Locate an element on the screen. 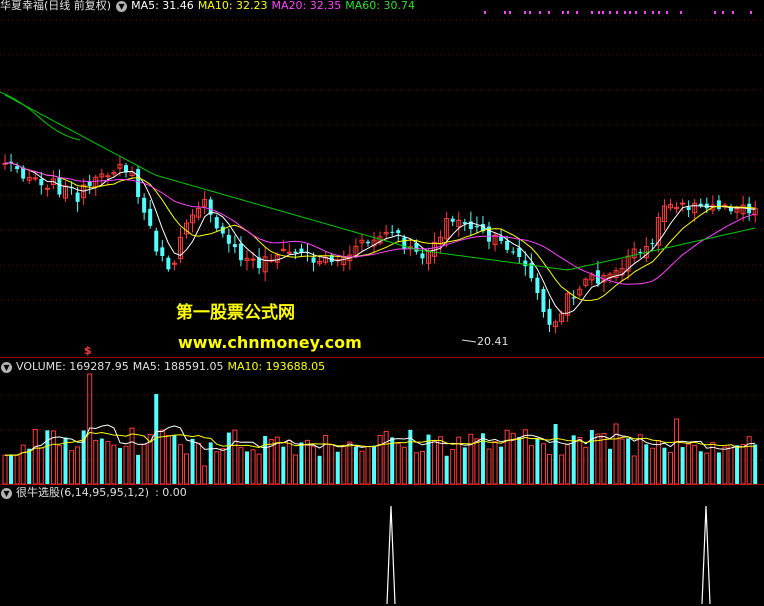 The image size is (764, 606). ma5-label: MA5: 31.46 is located at coordinates (162, 6).